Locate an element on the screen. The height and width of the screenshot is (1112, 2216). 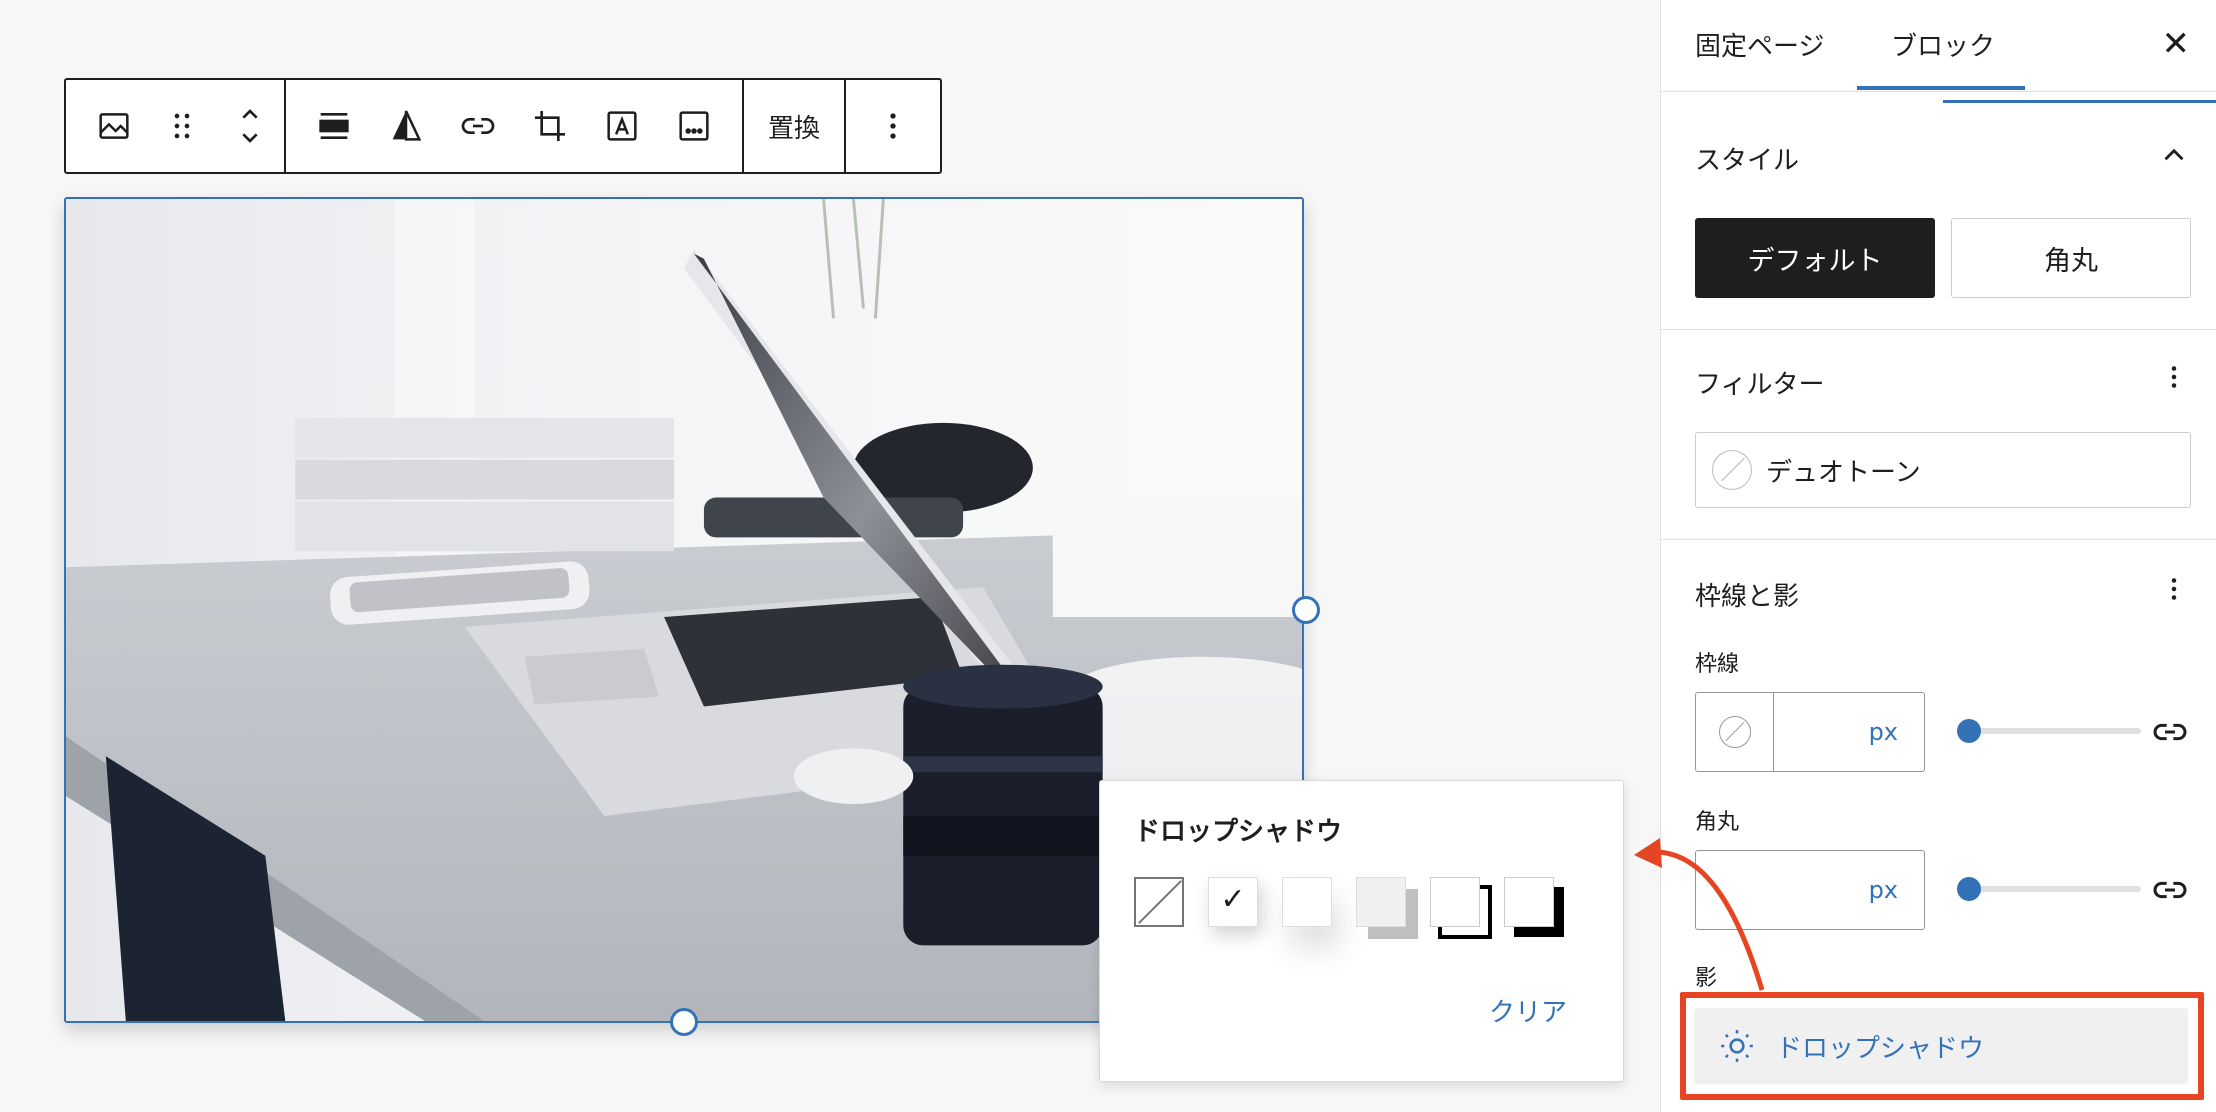
replace-button: 置換 is located at coordinates (795, 126).